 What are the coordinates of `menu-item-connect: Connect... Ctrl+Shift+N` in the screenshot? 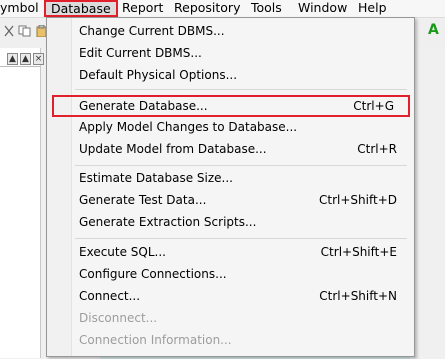 It's located at (242, 296).